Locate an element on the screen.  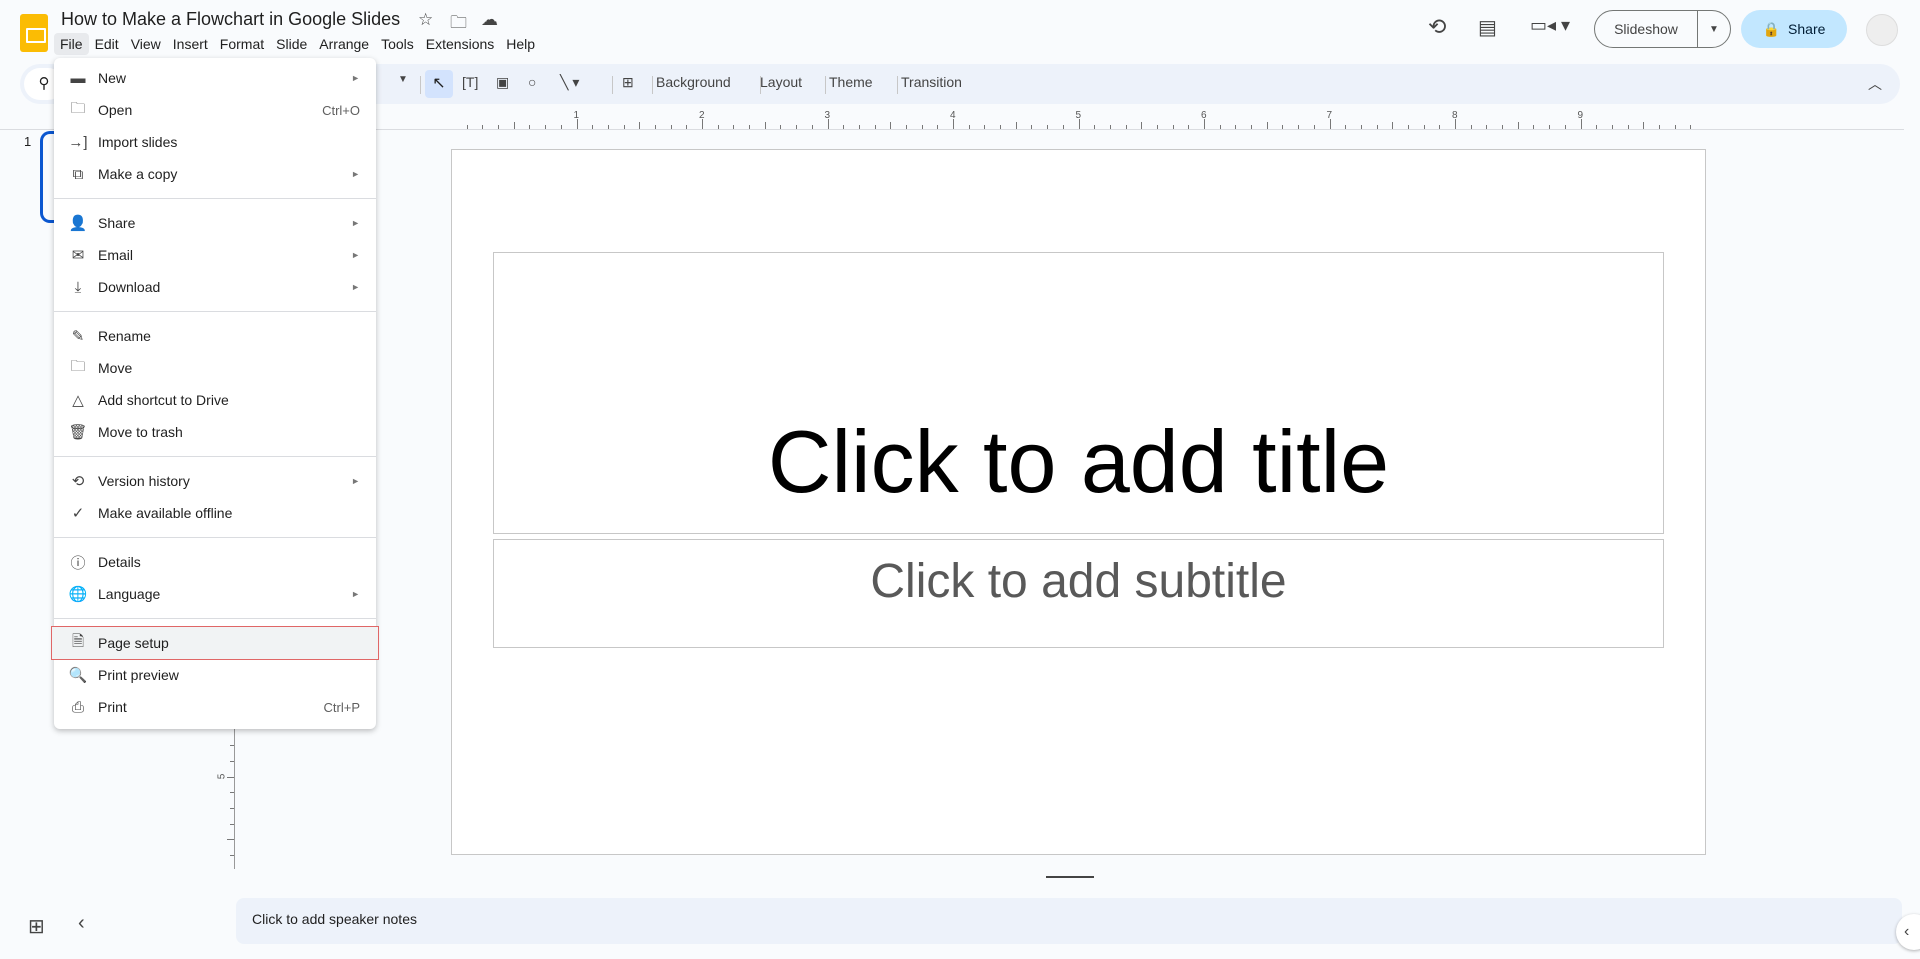
menu-tools: Tools is located at coordinates (397, 44).